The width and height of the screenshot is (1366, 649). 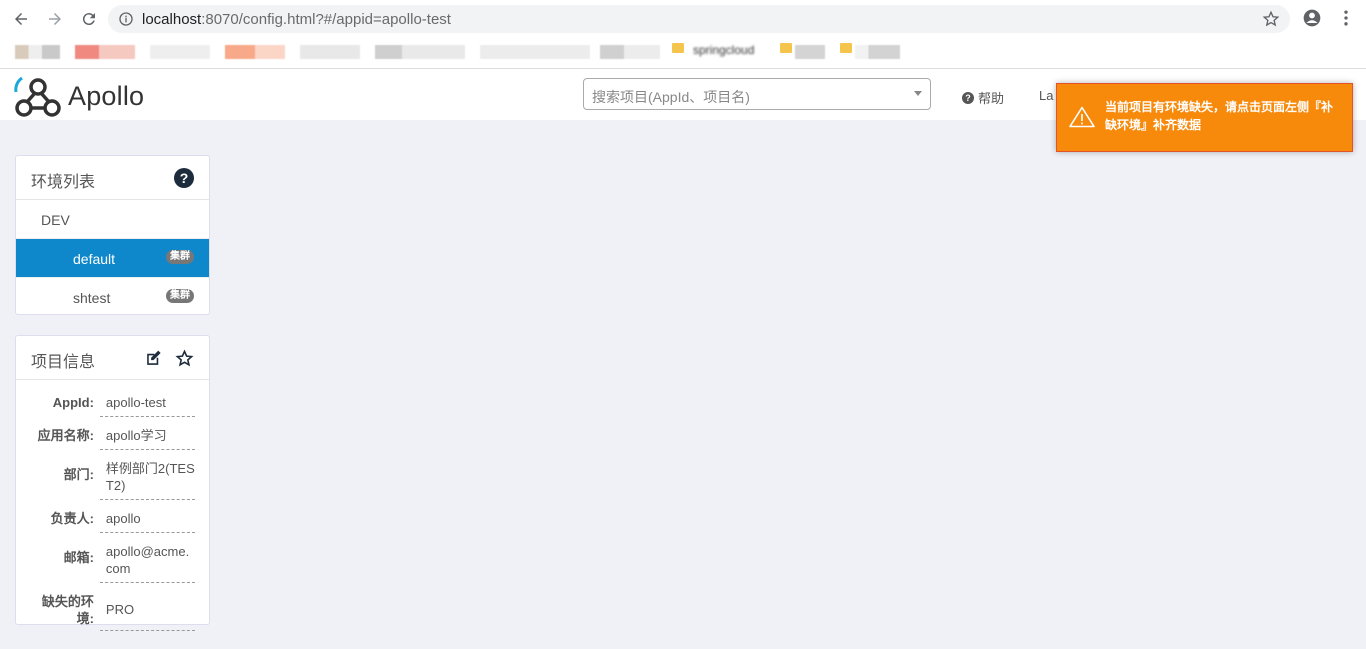 I want to click on reload-icon, so click(x=88, y=19).